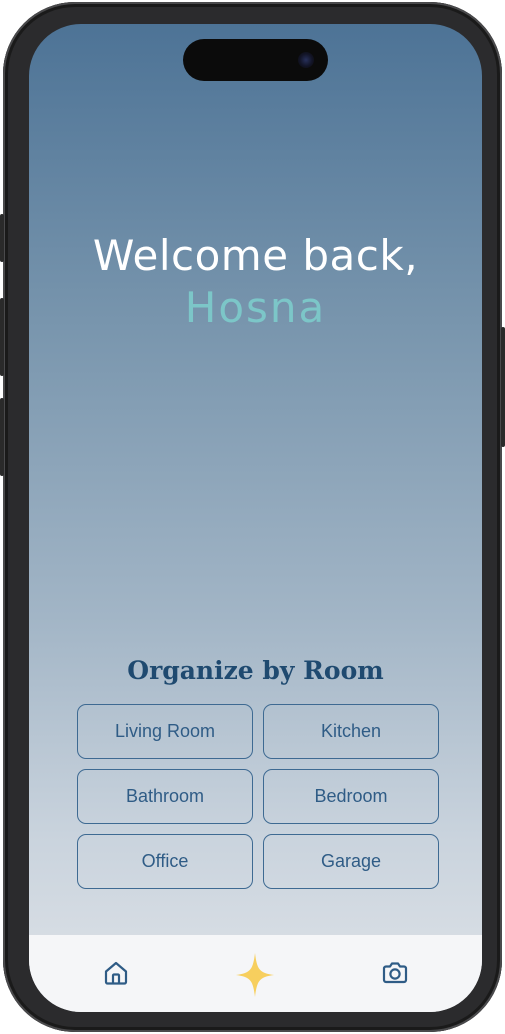 The image size is (505, 1034). Describe the element at coordinates (255, 255) in the screenshot. I see `welcome-heading: Welcome back,` at that location.